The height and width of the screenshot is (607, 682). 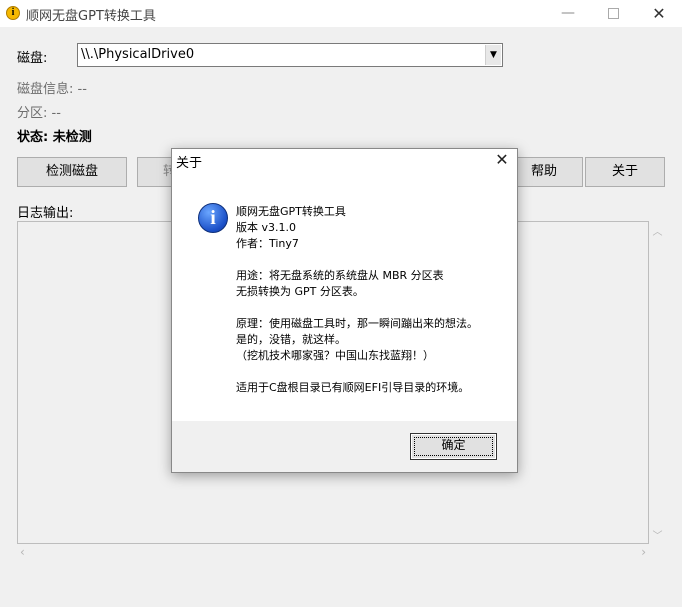 What do you see at coordinates (290, 55) in the screenshot?
I see `disk-select: \\.\PhysicalDrive0 ▼` at bounding box center [290, 55].